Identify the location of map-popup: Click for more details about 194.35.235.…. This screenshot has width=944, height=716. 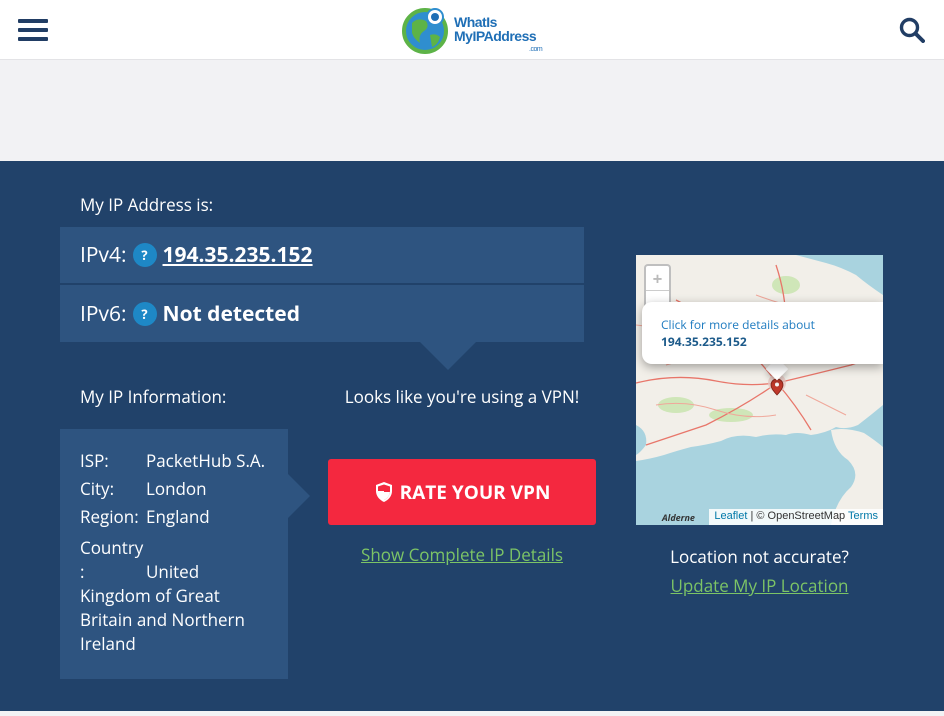
(762, 333).